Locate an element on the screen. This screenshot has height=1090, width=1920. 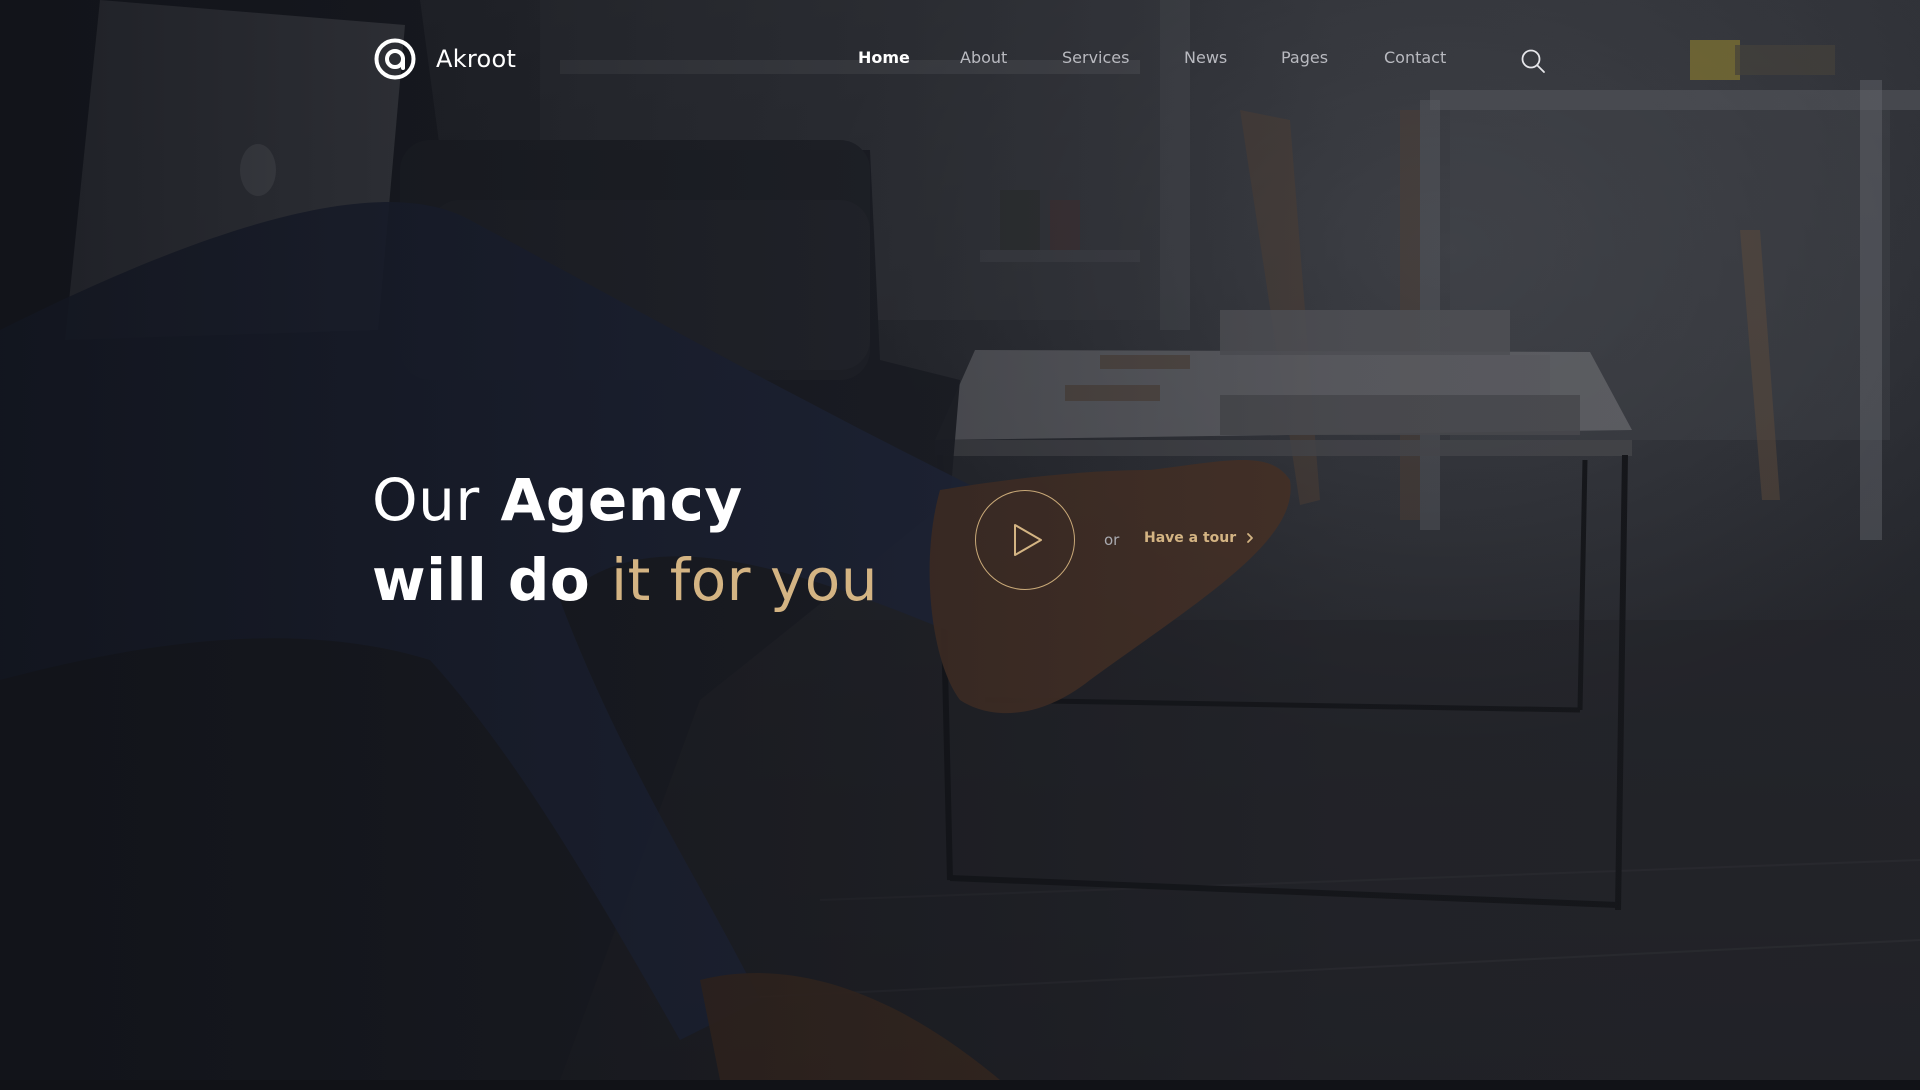
chevron-right-icon is located at coordinates (1250, 538).